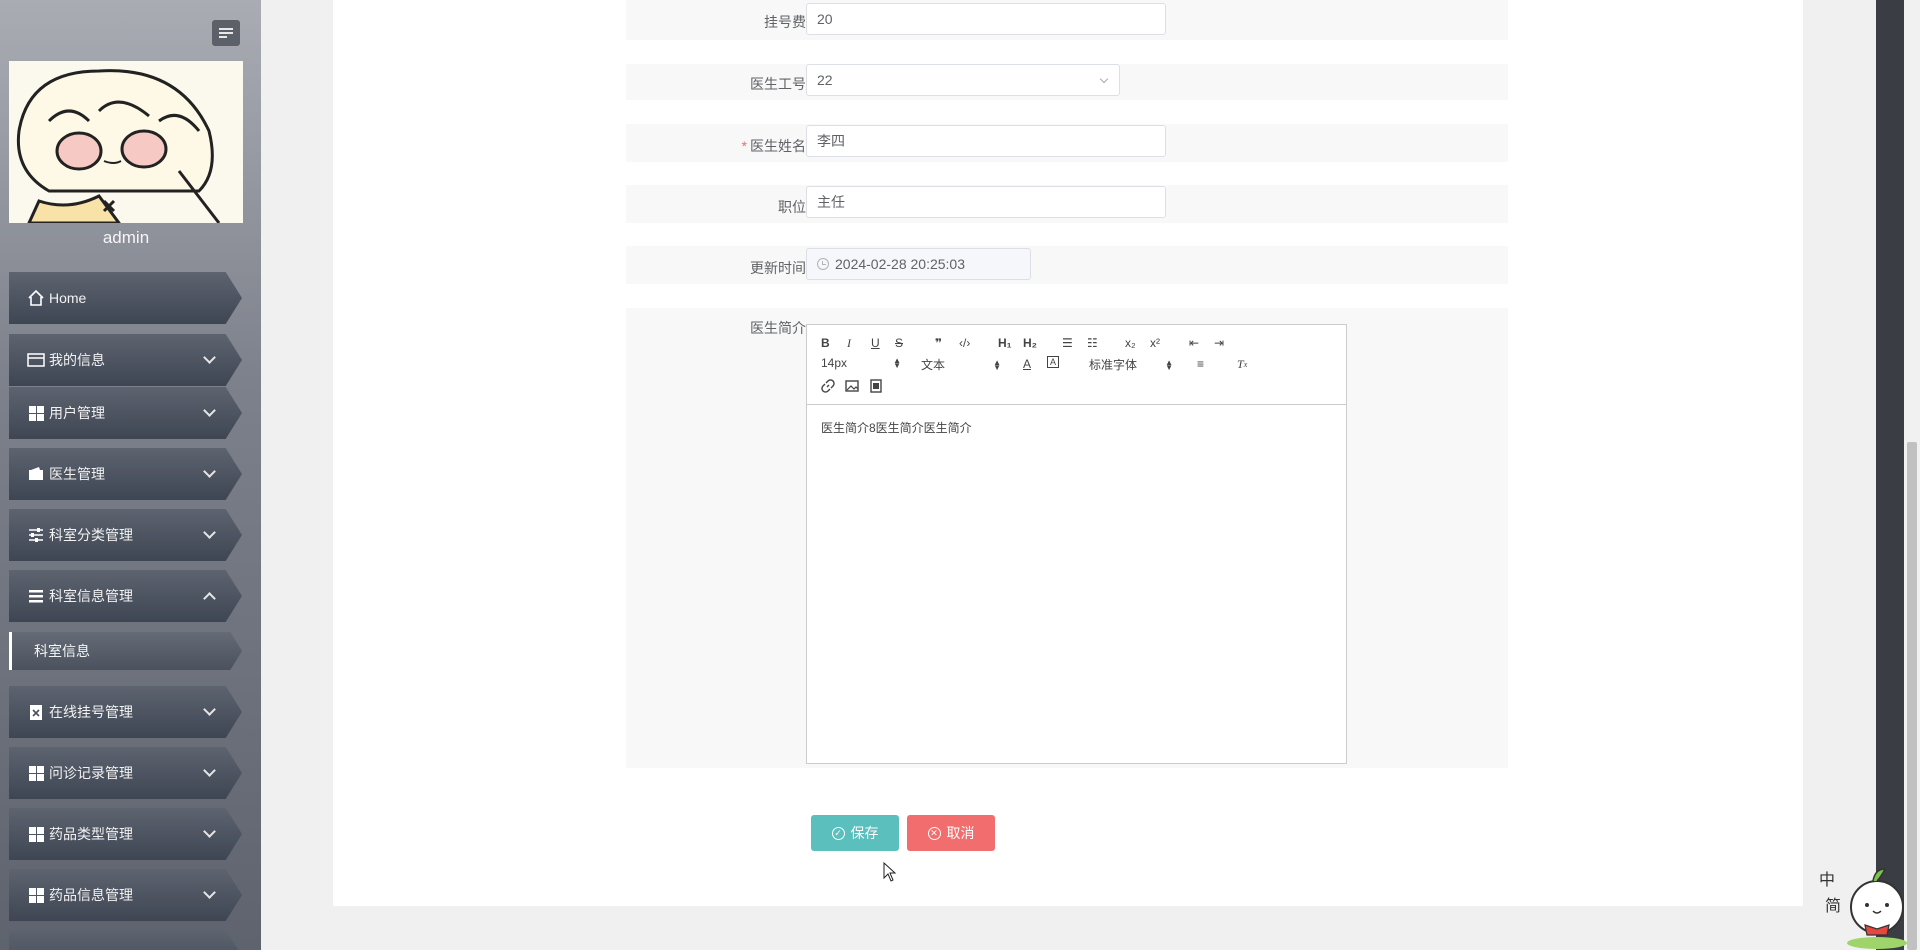  I want to click on chevron-up-icon, so click(209, 598).